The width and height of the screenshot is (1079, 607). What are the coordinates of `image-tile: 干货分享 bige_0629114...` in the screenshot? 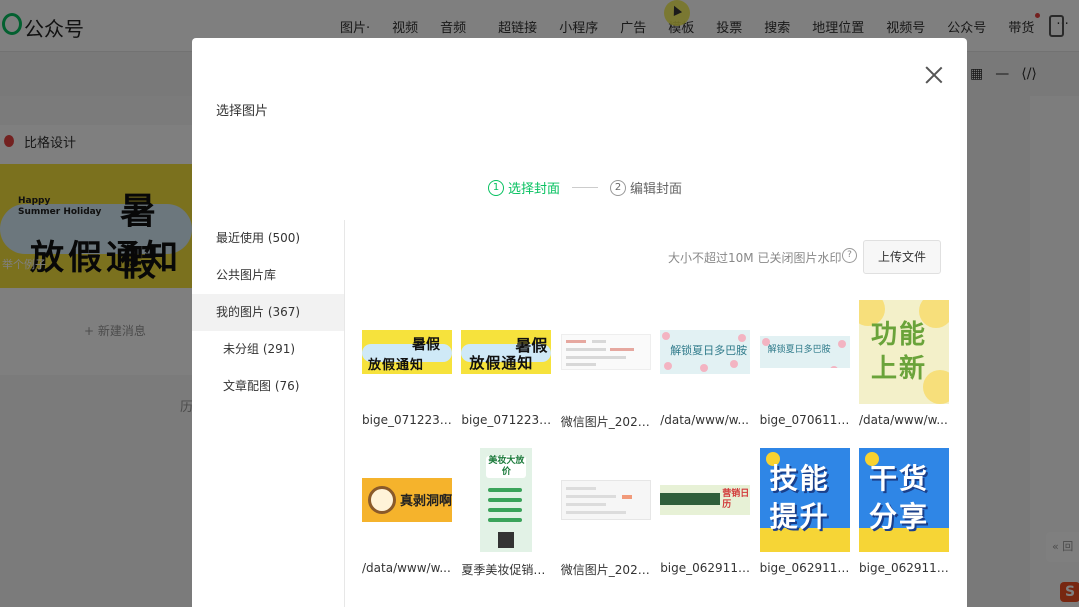 It's located at (905, 518).